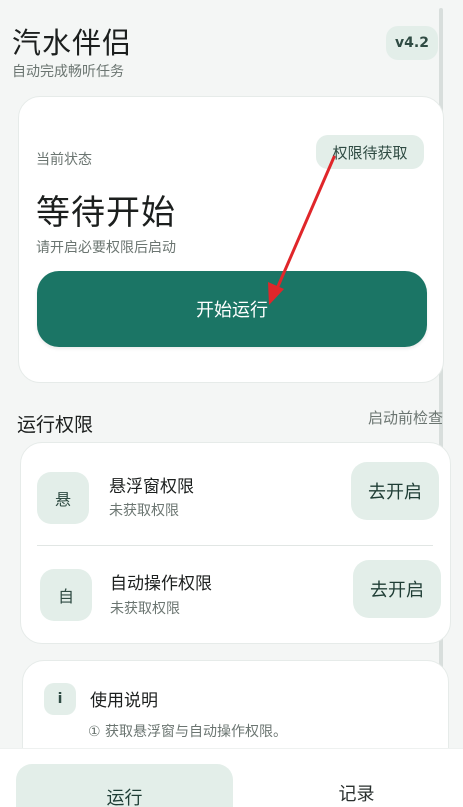 The width and height of the screenshot is (463, 807). I want to click on start-button: 开始运行, so click(232, 309).